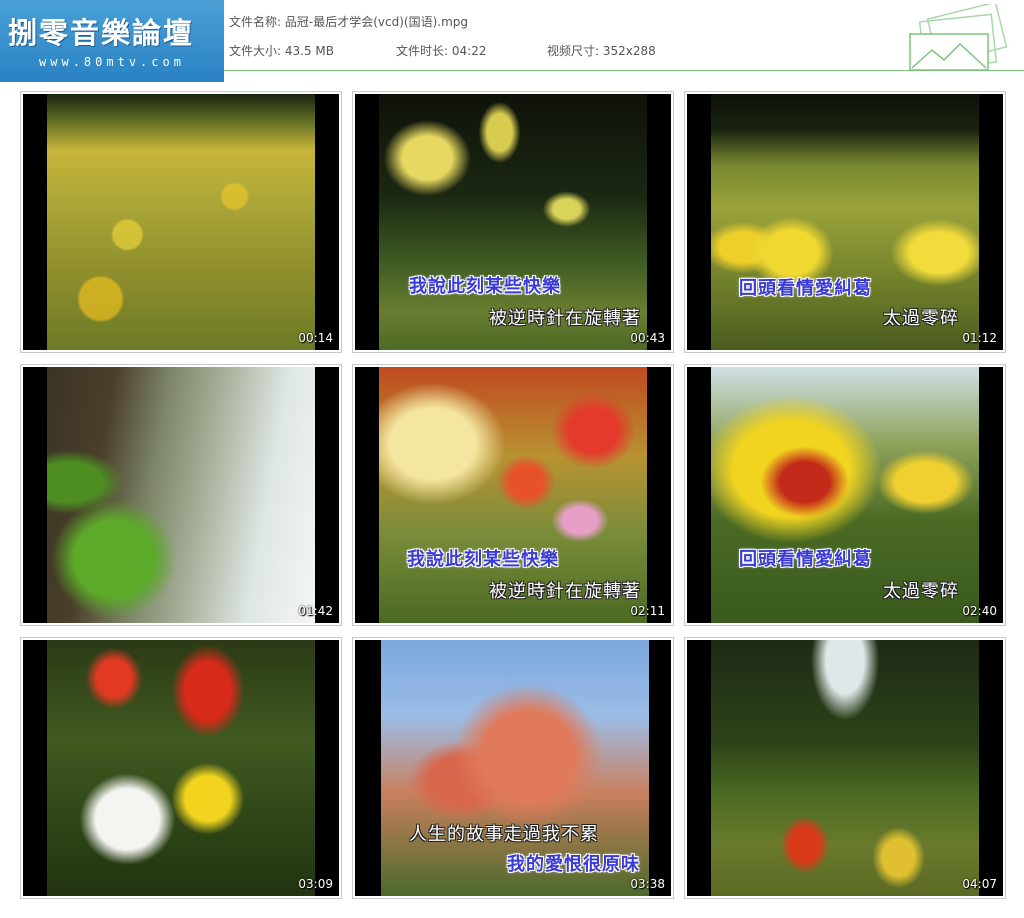 The width and height of the screenshot is (1024, 918). Describe the element at coordinates (504, 834) in the screenshot. I see `subtitle-line-1: 人生的故事走過我不累` at that location.